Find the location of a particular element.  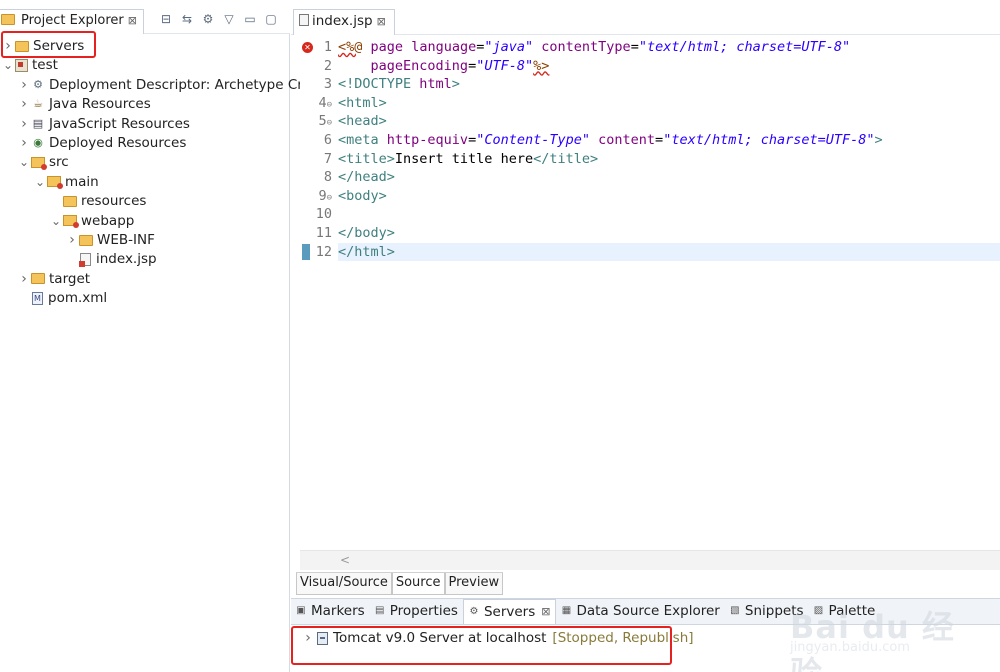

project-explorer-tab-label: Project Explorer is located at coordinates (72, 20).